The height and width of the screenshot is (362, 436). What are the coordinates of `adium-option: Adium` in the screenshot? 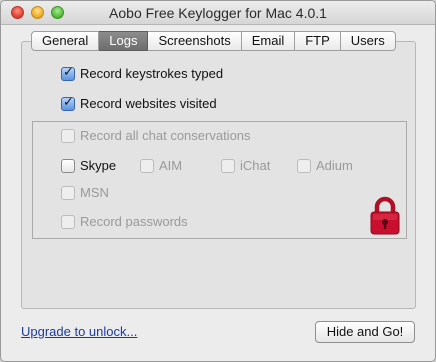 It's located at (325, 165).